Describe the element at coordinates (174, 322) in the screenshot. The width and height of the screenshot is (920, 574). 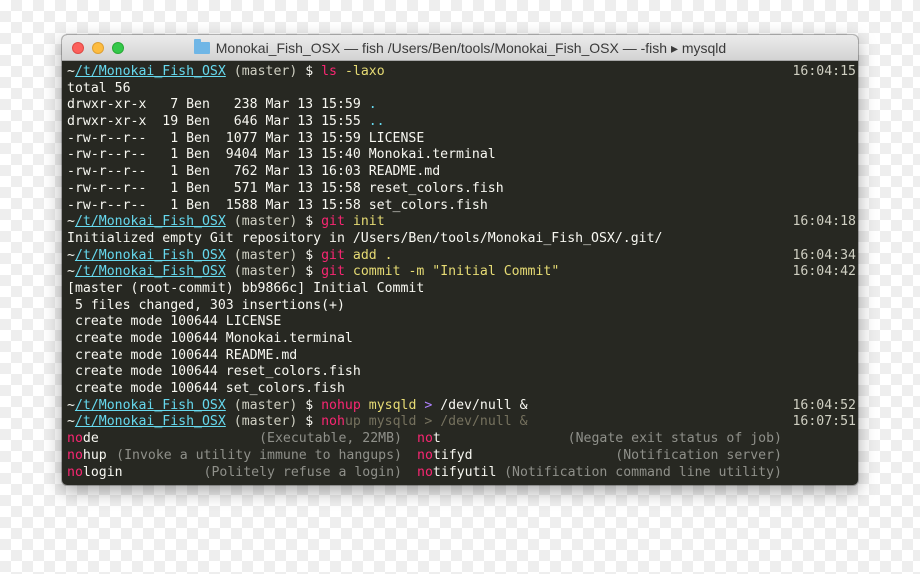
I see `output-line: create mode 100644 LICENSE` at that location.